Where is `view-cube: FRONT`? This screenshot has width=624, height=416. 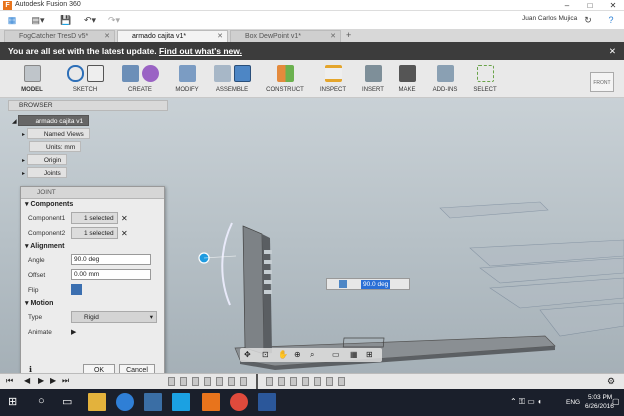 view-cube: FRONT is located at coordinates (602, 82).